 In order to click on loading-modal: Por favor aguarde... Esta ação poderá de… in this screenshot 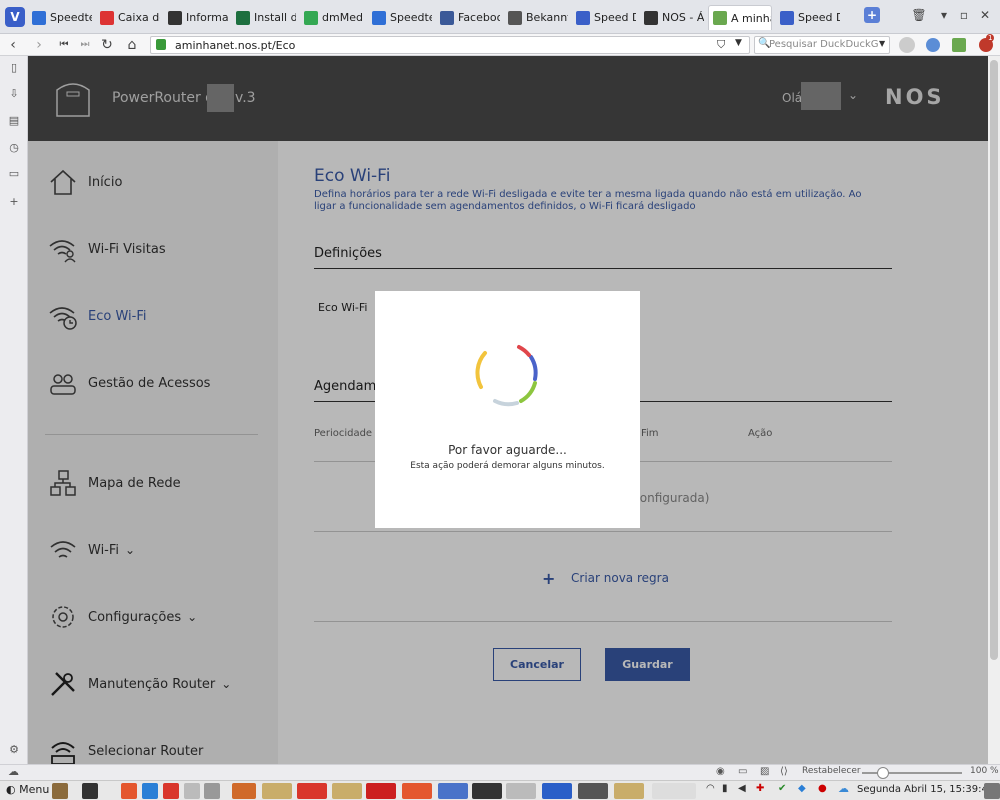, I will do `click(507, 409)`.